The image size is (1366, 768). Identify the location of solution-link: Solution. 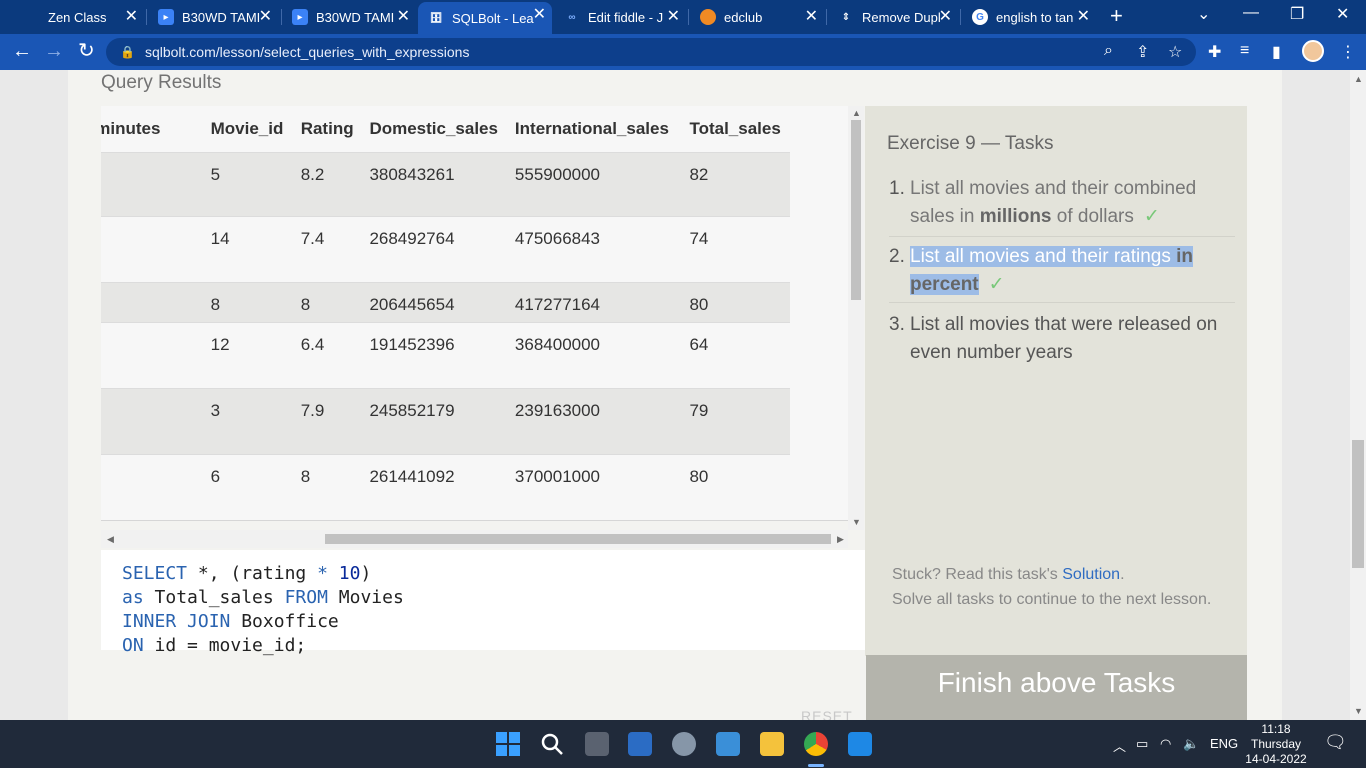
(1091, 574).